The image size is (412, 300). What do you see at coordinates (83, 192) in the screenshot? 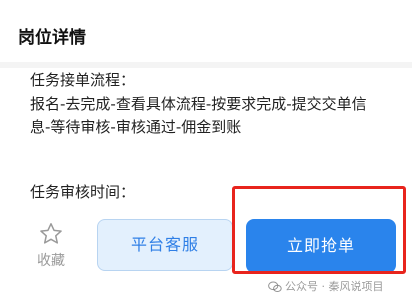
I see `review-time-label: 任务审核时间：` at bounding box center [83, 192].